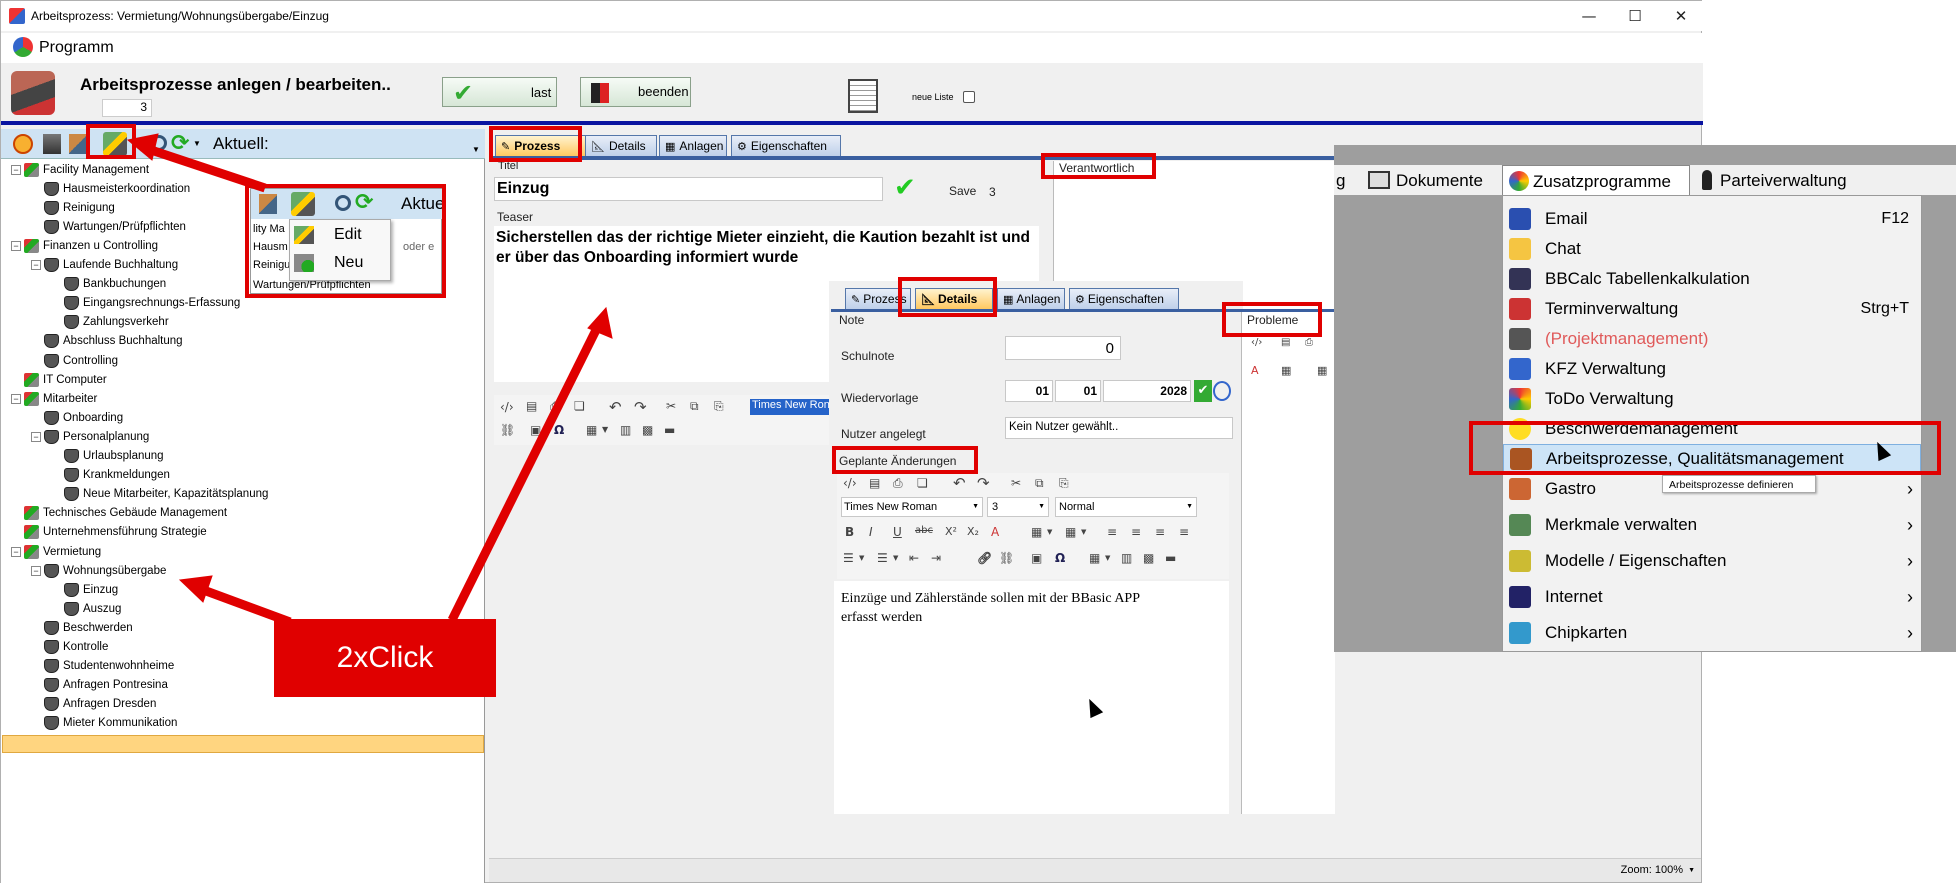 The width and height of the screenshot is (1956, 883). Describe the element at coordinates (605, 429) in the screenshot. I see `table-dropdown-icon: ▼` at that location.